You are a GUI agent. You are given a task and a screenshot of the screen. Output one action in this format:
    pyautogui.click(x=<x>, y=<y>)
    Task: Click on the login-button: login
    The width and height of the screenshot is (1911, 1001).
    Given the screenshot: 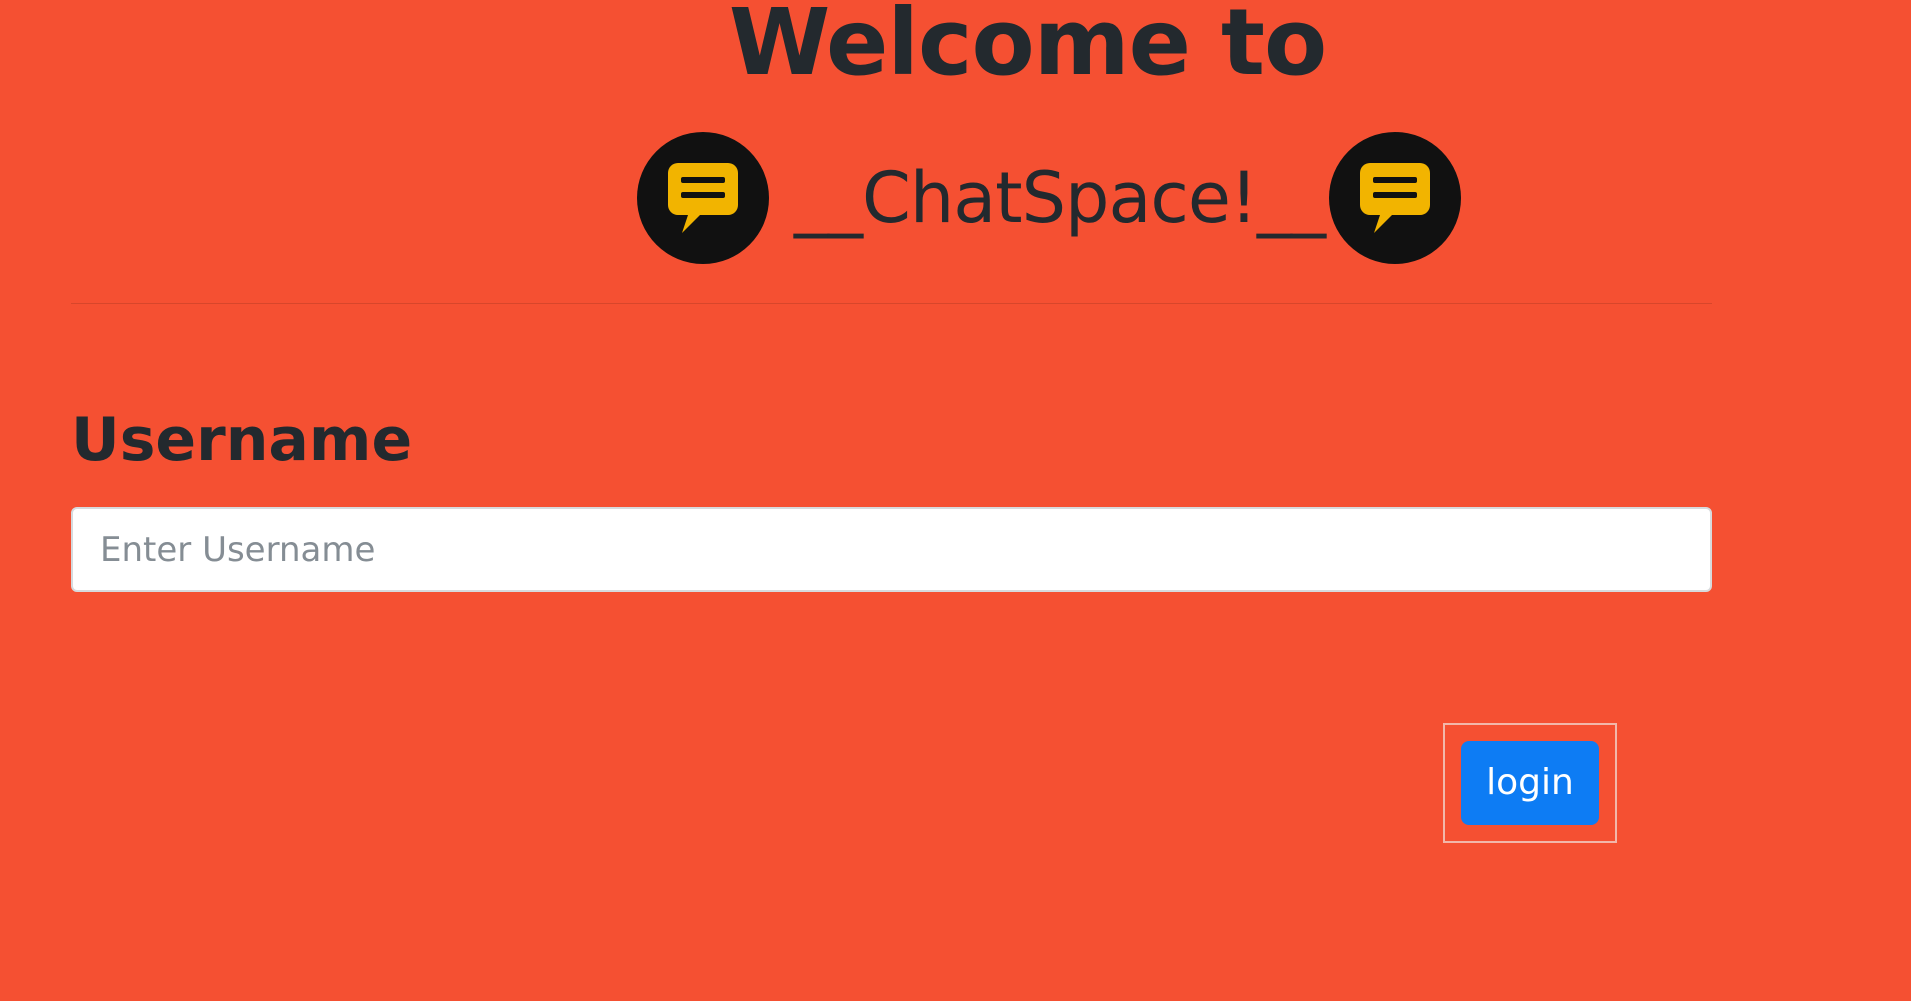 What is the action you would take?
    pyautogui.click(x=1530, y=783)
    